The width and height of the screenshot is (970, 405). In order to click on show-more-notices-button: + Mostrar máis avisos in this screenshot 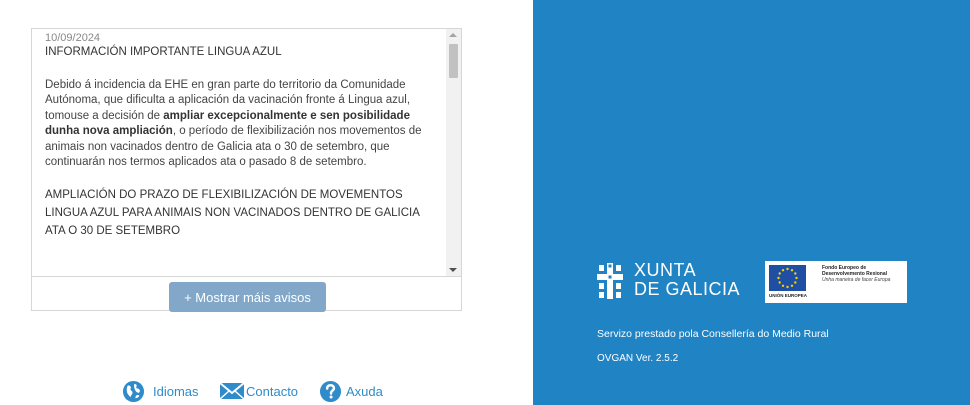, I will do `click(247, 297)`.